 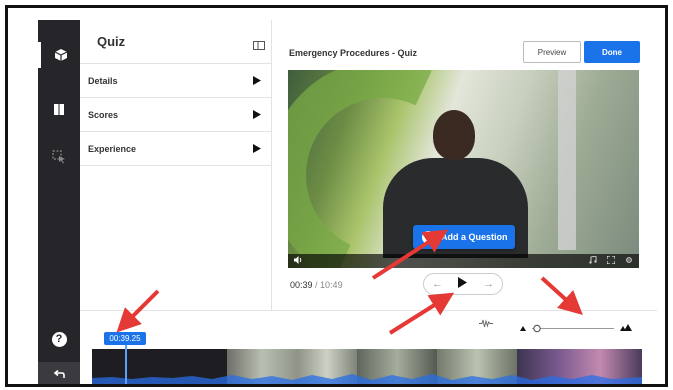 I want to click on panel-row-scores: Scores, so click(x=175, y=115).